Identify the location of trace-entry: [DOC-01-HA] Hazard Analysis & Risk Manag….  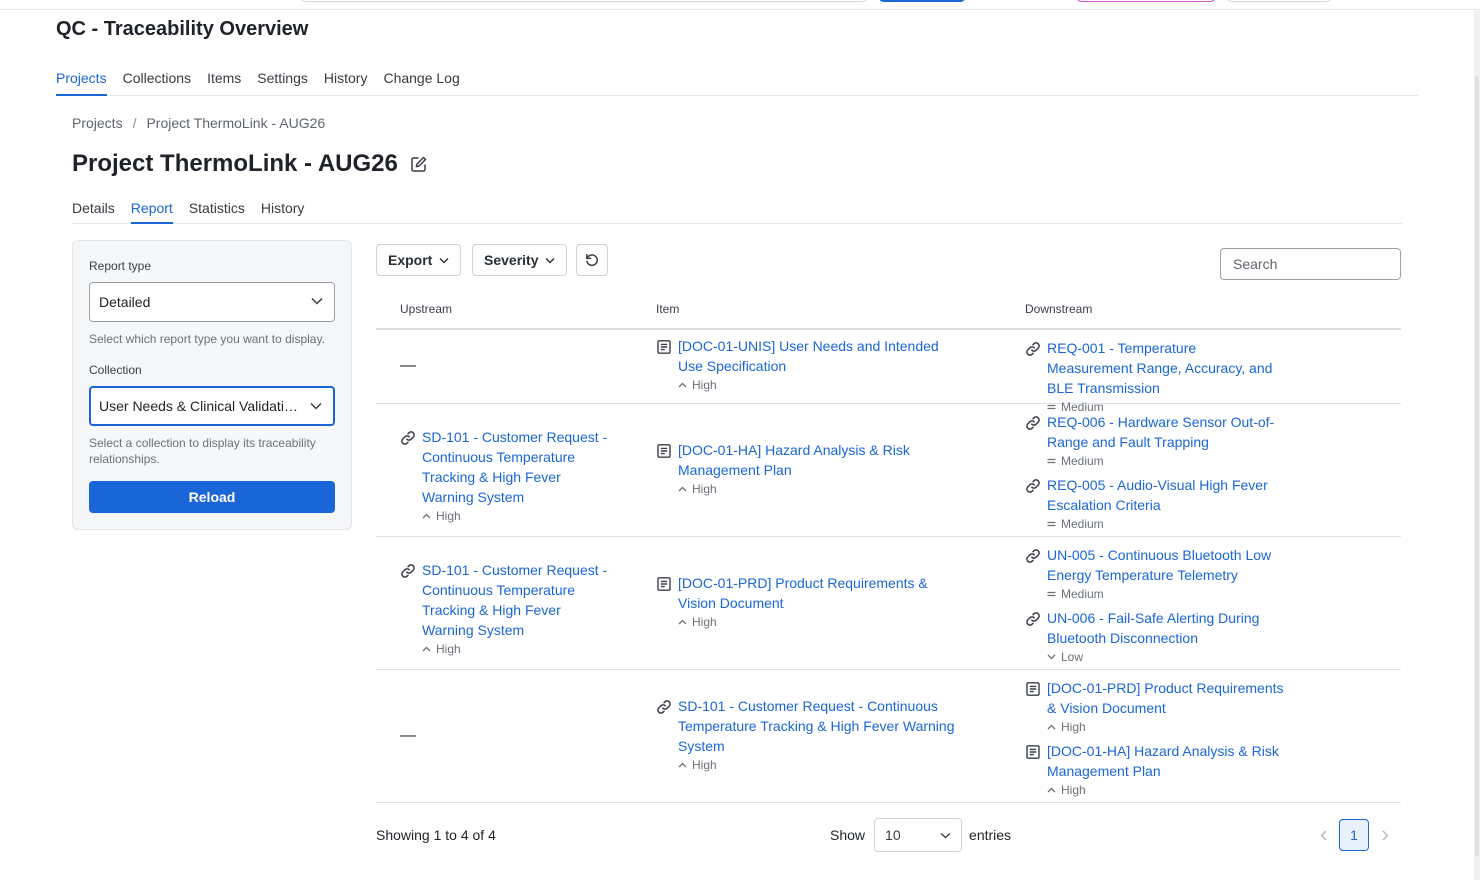
(1155, 770).